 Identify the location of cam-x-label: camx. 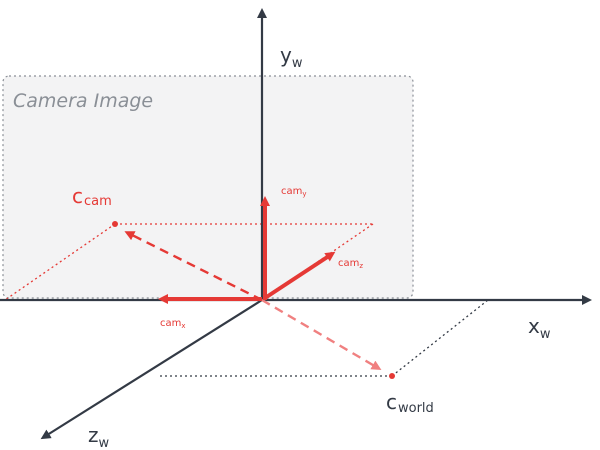
(173, 324).